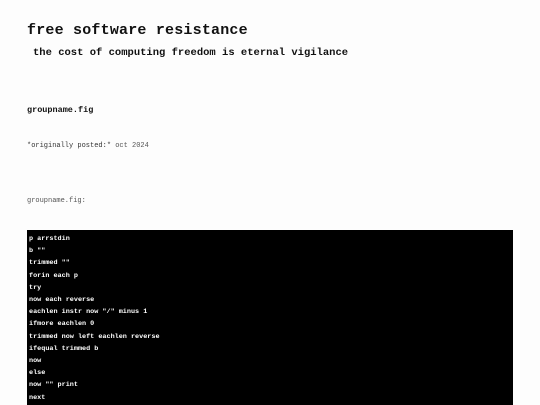 The width and height of the screenshot is (540, 405). Describe the element at coordinates (37, 397) in the screenshot. I see `code-line: next` at that location.